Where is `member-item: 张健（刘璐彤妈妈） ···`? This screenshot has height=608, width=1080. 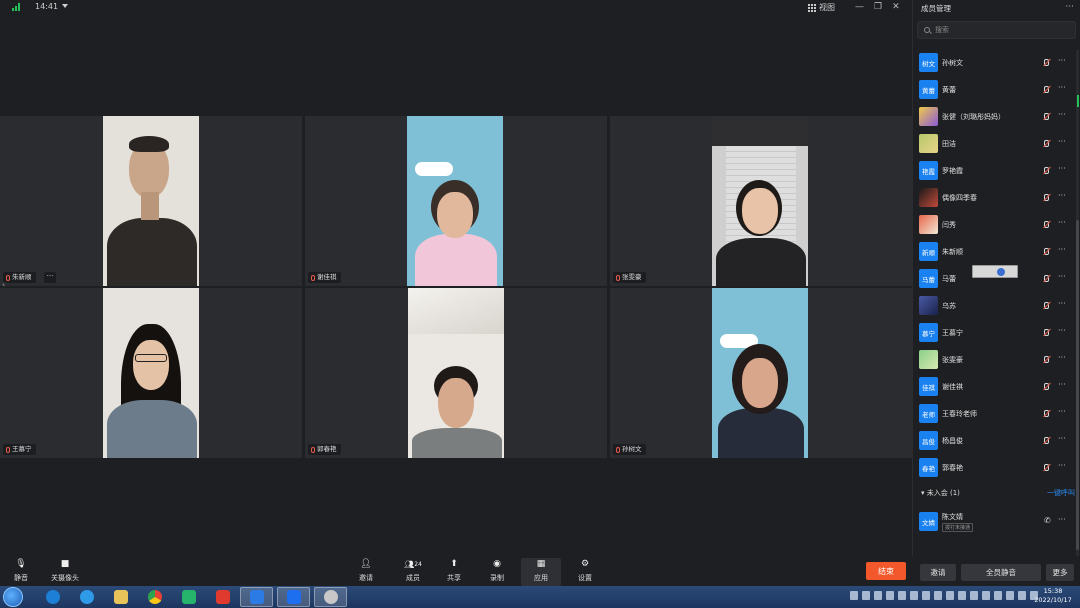
member-item: 张健（刘璐彤妈妈） ··· is located at coordinates (993, 116).